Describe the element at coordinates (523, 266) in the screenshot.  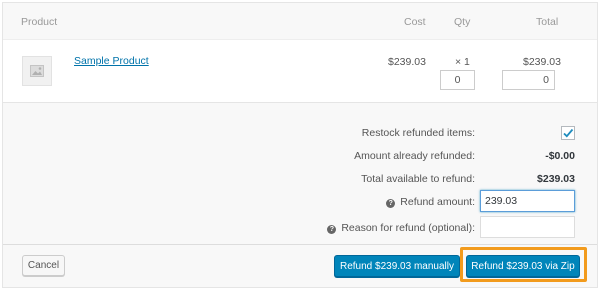
I see `refund-via-zip-button: Refund $239.03 via Zip` at that location.